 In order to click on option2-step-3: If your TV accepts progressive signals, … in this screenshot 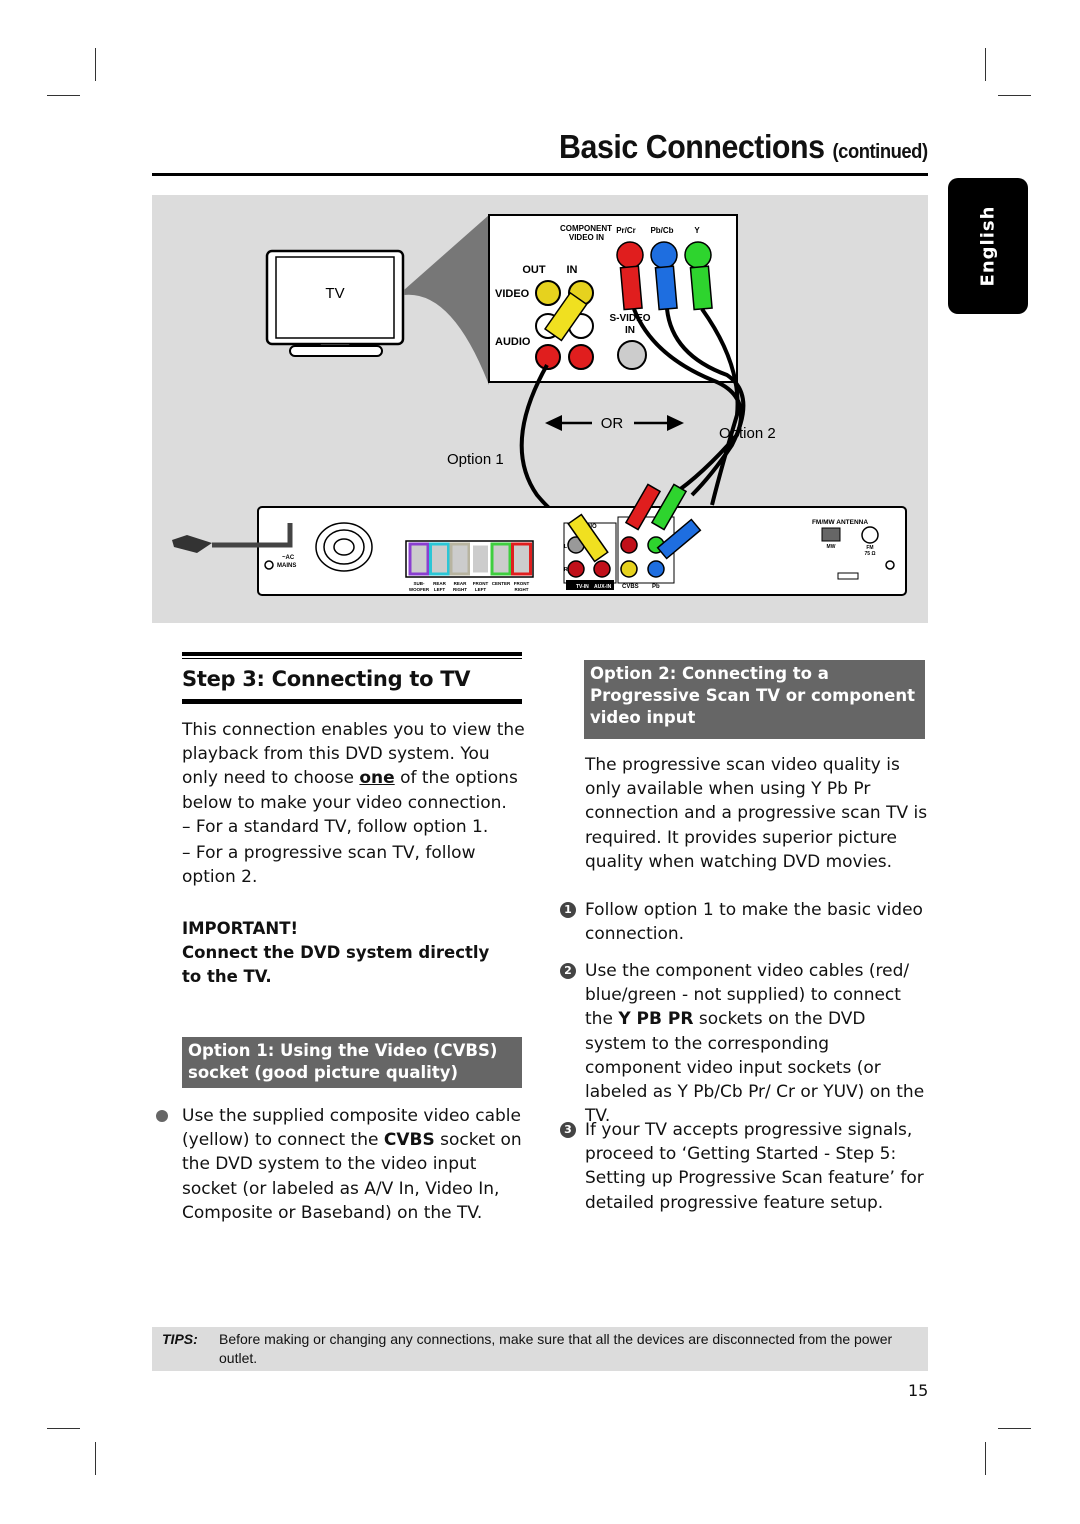, I will do `click(754, 1166)`.